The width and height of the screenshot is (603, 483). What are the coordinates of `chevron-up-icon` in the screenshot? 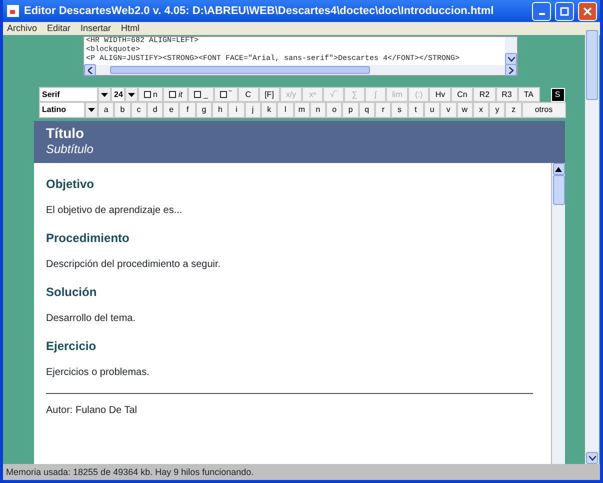 It's located at (558, 169).